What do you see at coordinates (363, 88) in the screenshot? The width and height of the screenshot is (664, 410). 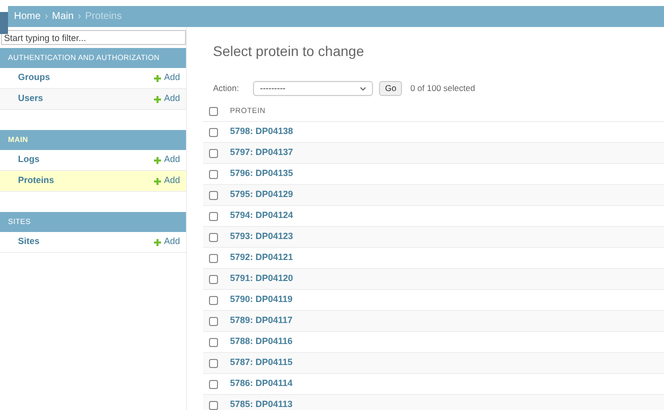 I see `chevron-icon` at bounding box center [363, 88].